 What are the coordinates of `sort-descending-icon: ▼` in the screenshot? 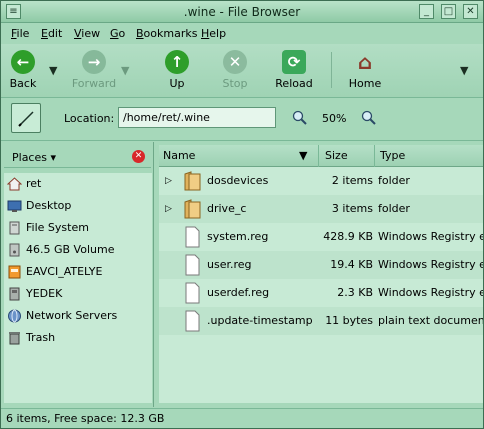 It's located at (303, 155).